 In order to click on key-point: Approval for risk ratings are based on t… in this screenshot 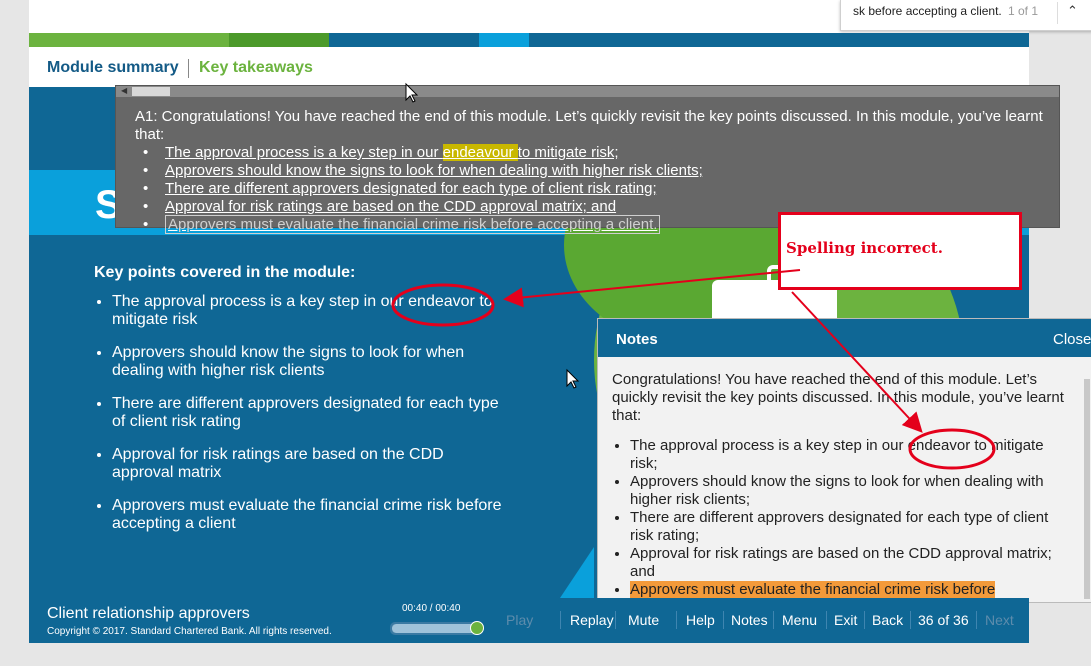, I will do `click(307, 464)`.